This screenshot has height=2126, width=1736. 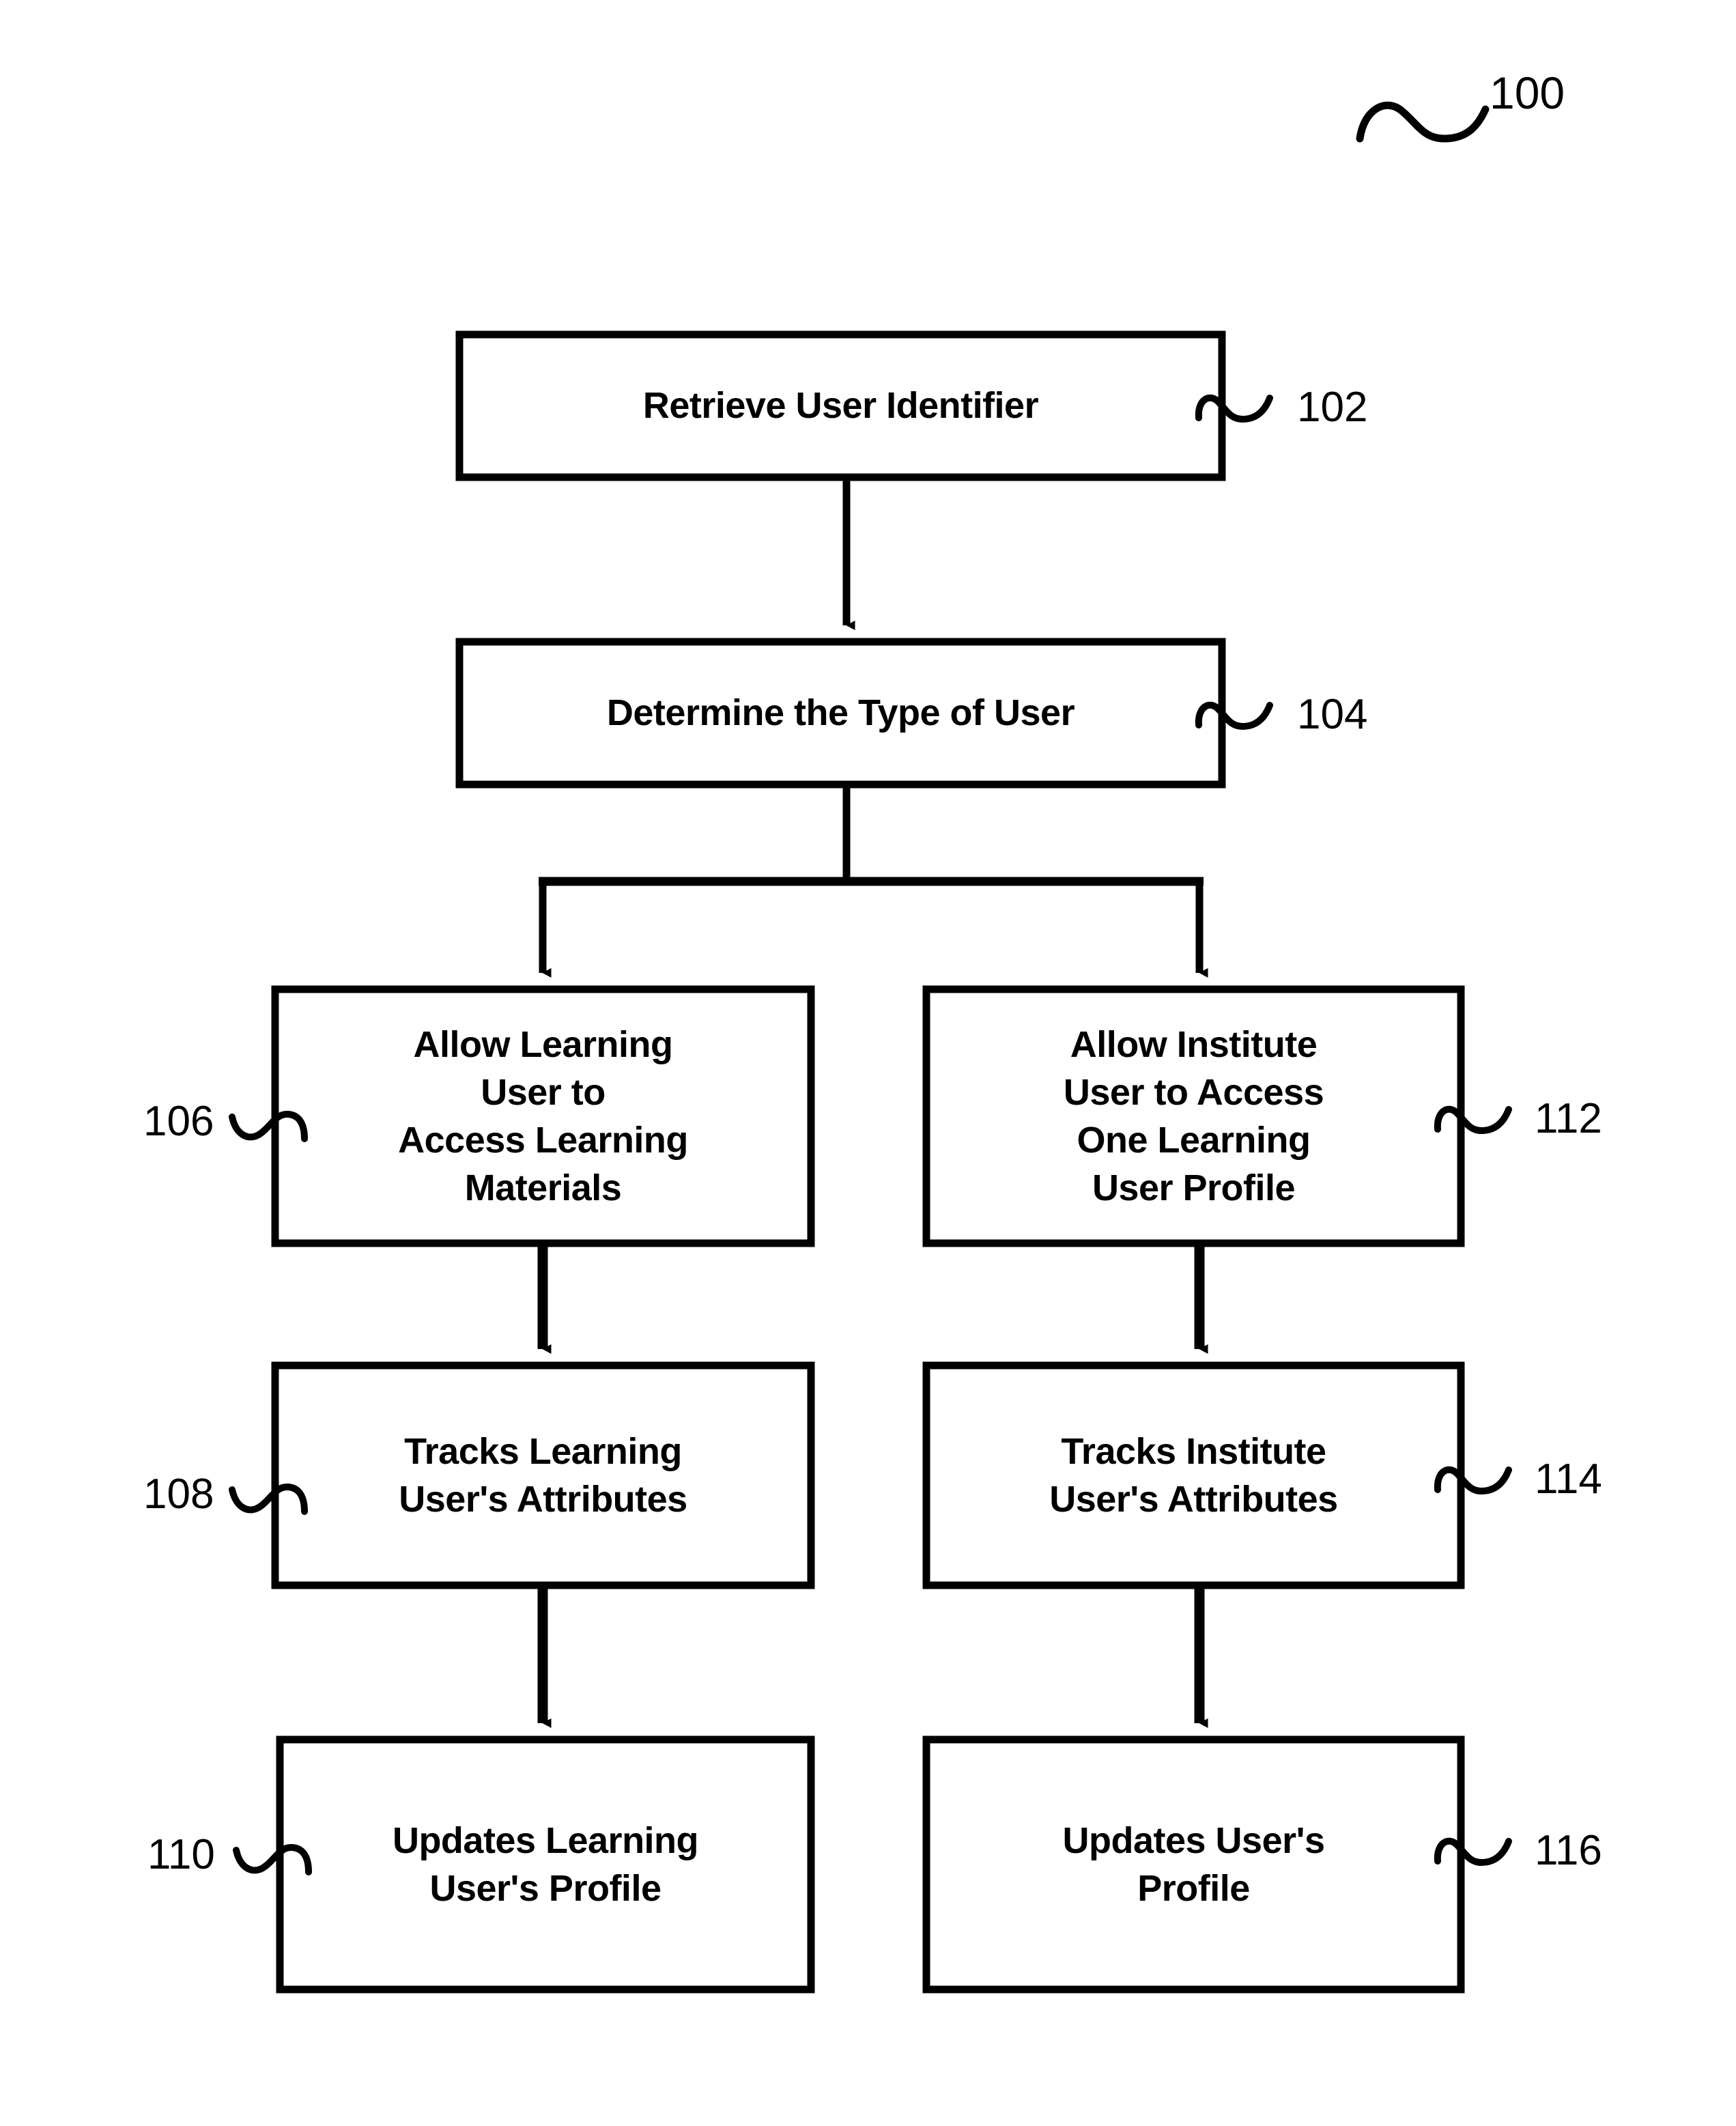 What do you see at coordinates (181, 1854) in the screenshot?
I see `ref-number-110: 110` at bounding box center [181, 1854].